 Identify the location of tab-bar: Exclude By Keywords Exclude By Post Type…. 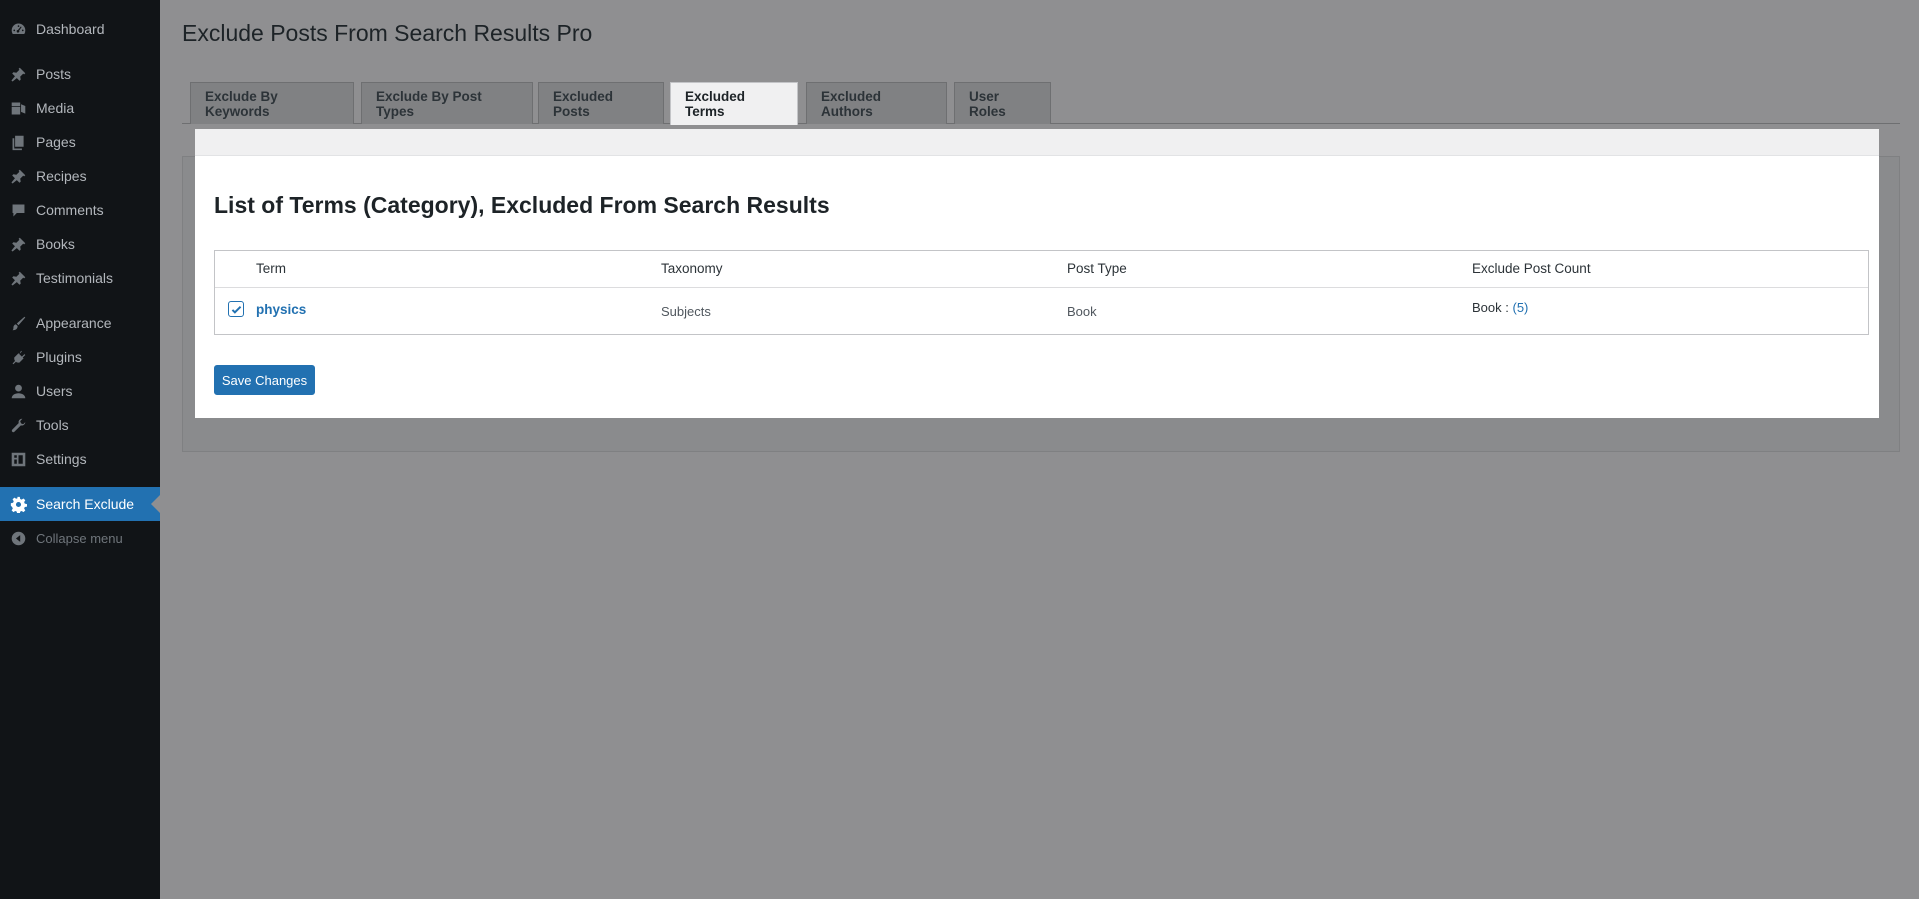
(1041, 103).